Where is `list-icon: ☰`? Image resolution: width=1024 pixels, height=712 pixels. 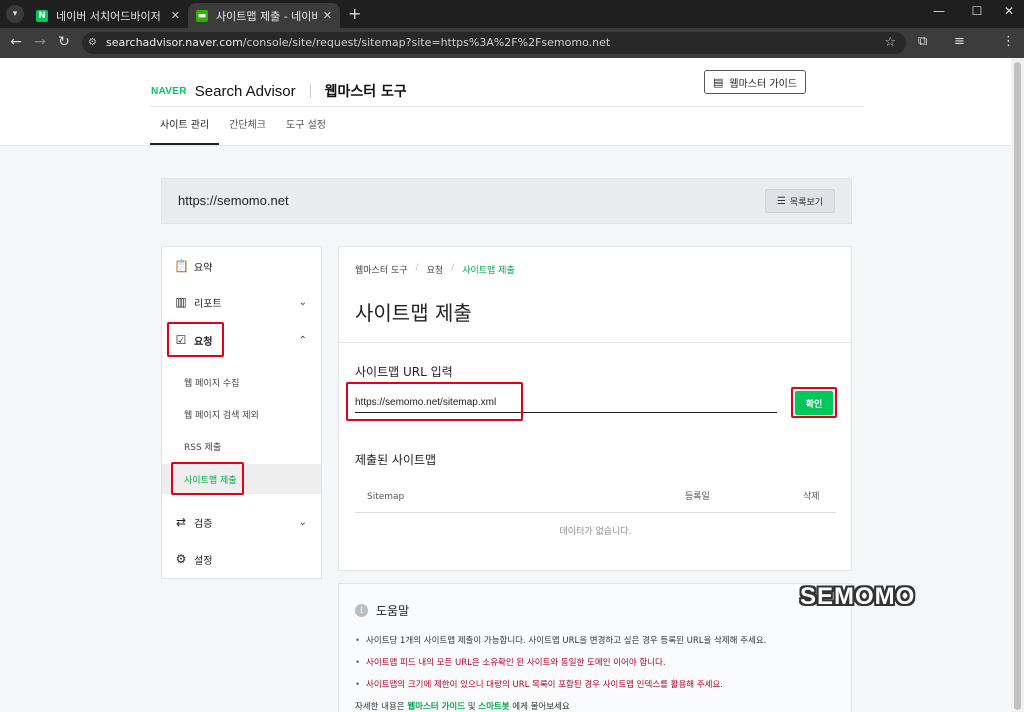 list-icon: ☰ is located at coordinates (781, 201).